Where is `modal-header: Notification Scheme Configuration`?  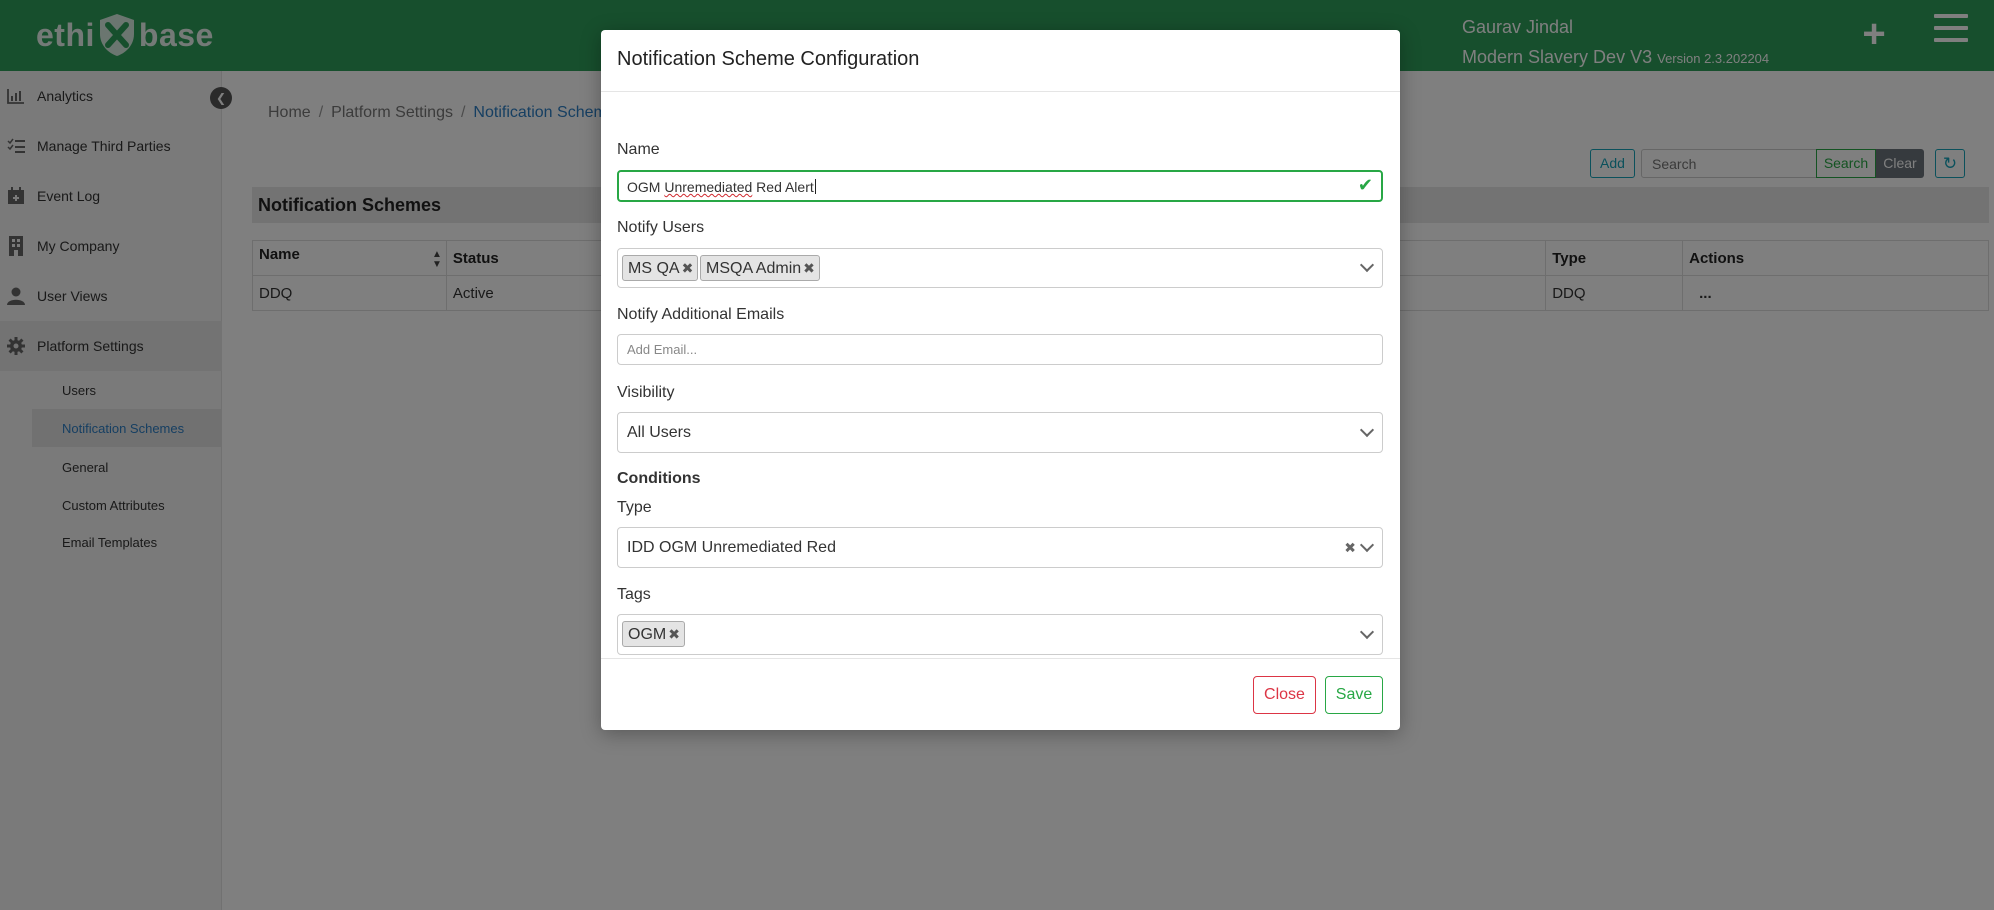
modal-header: Notification Scheme Configuration is located at coordinates (1000, 61).